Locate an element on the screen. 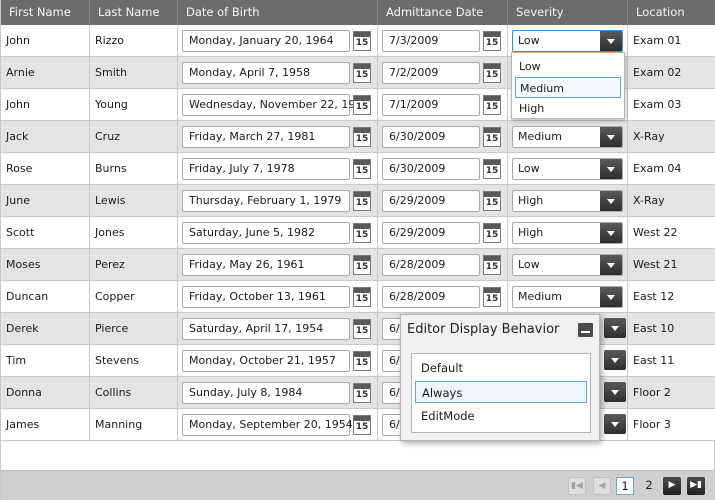 This screenshot has height=500, width=715. location-cell: West 22 is located at coordinates (671, 232).